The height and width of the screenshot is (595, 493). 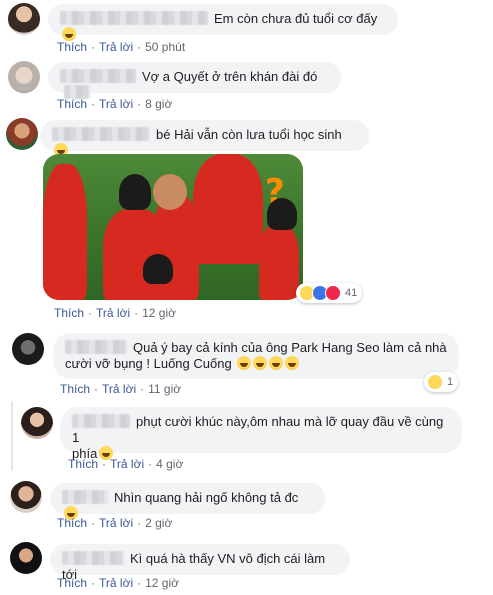 What do you see at coordinates (164, 389) in the screenshot?
I see `timestamp: 11 giờ` at bounding box center [164, 389].